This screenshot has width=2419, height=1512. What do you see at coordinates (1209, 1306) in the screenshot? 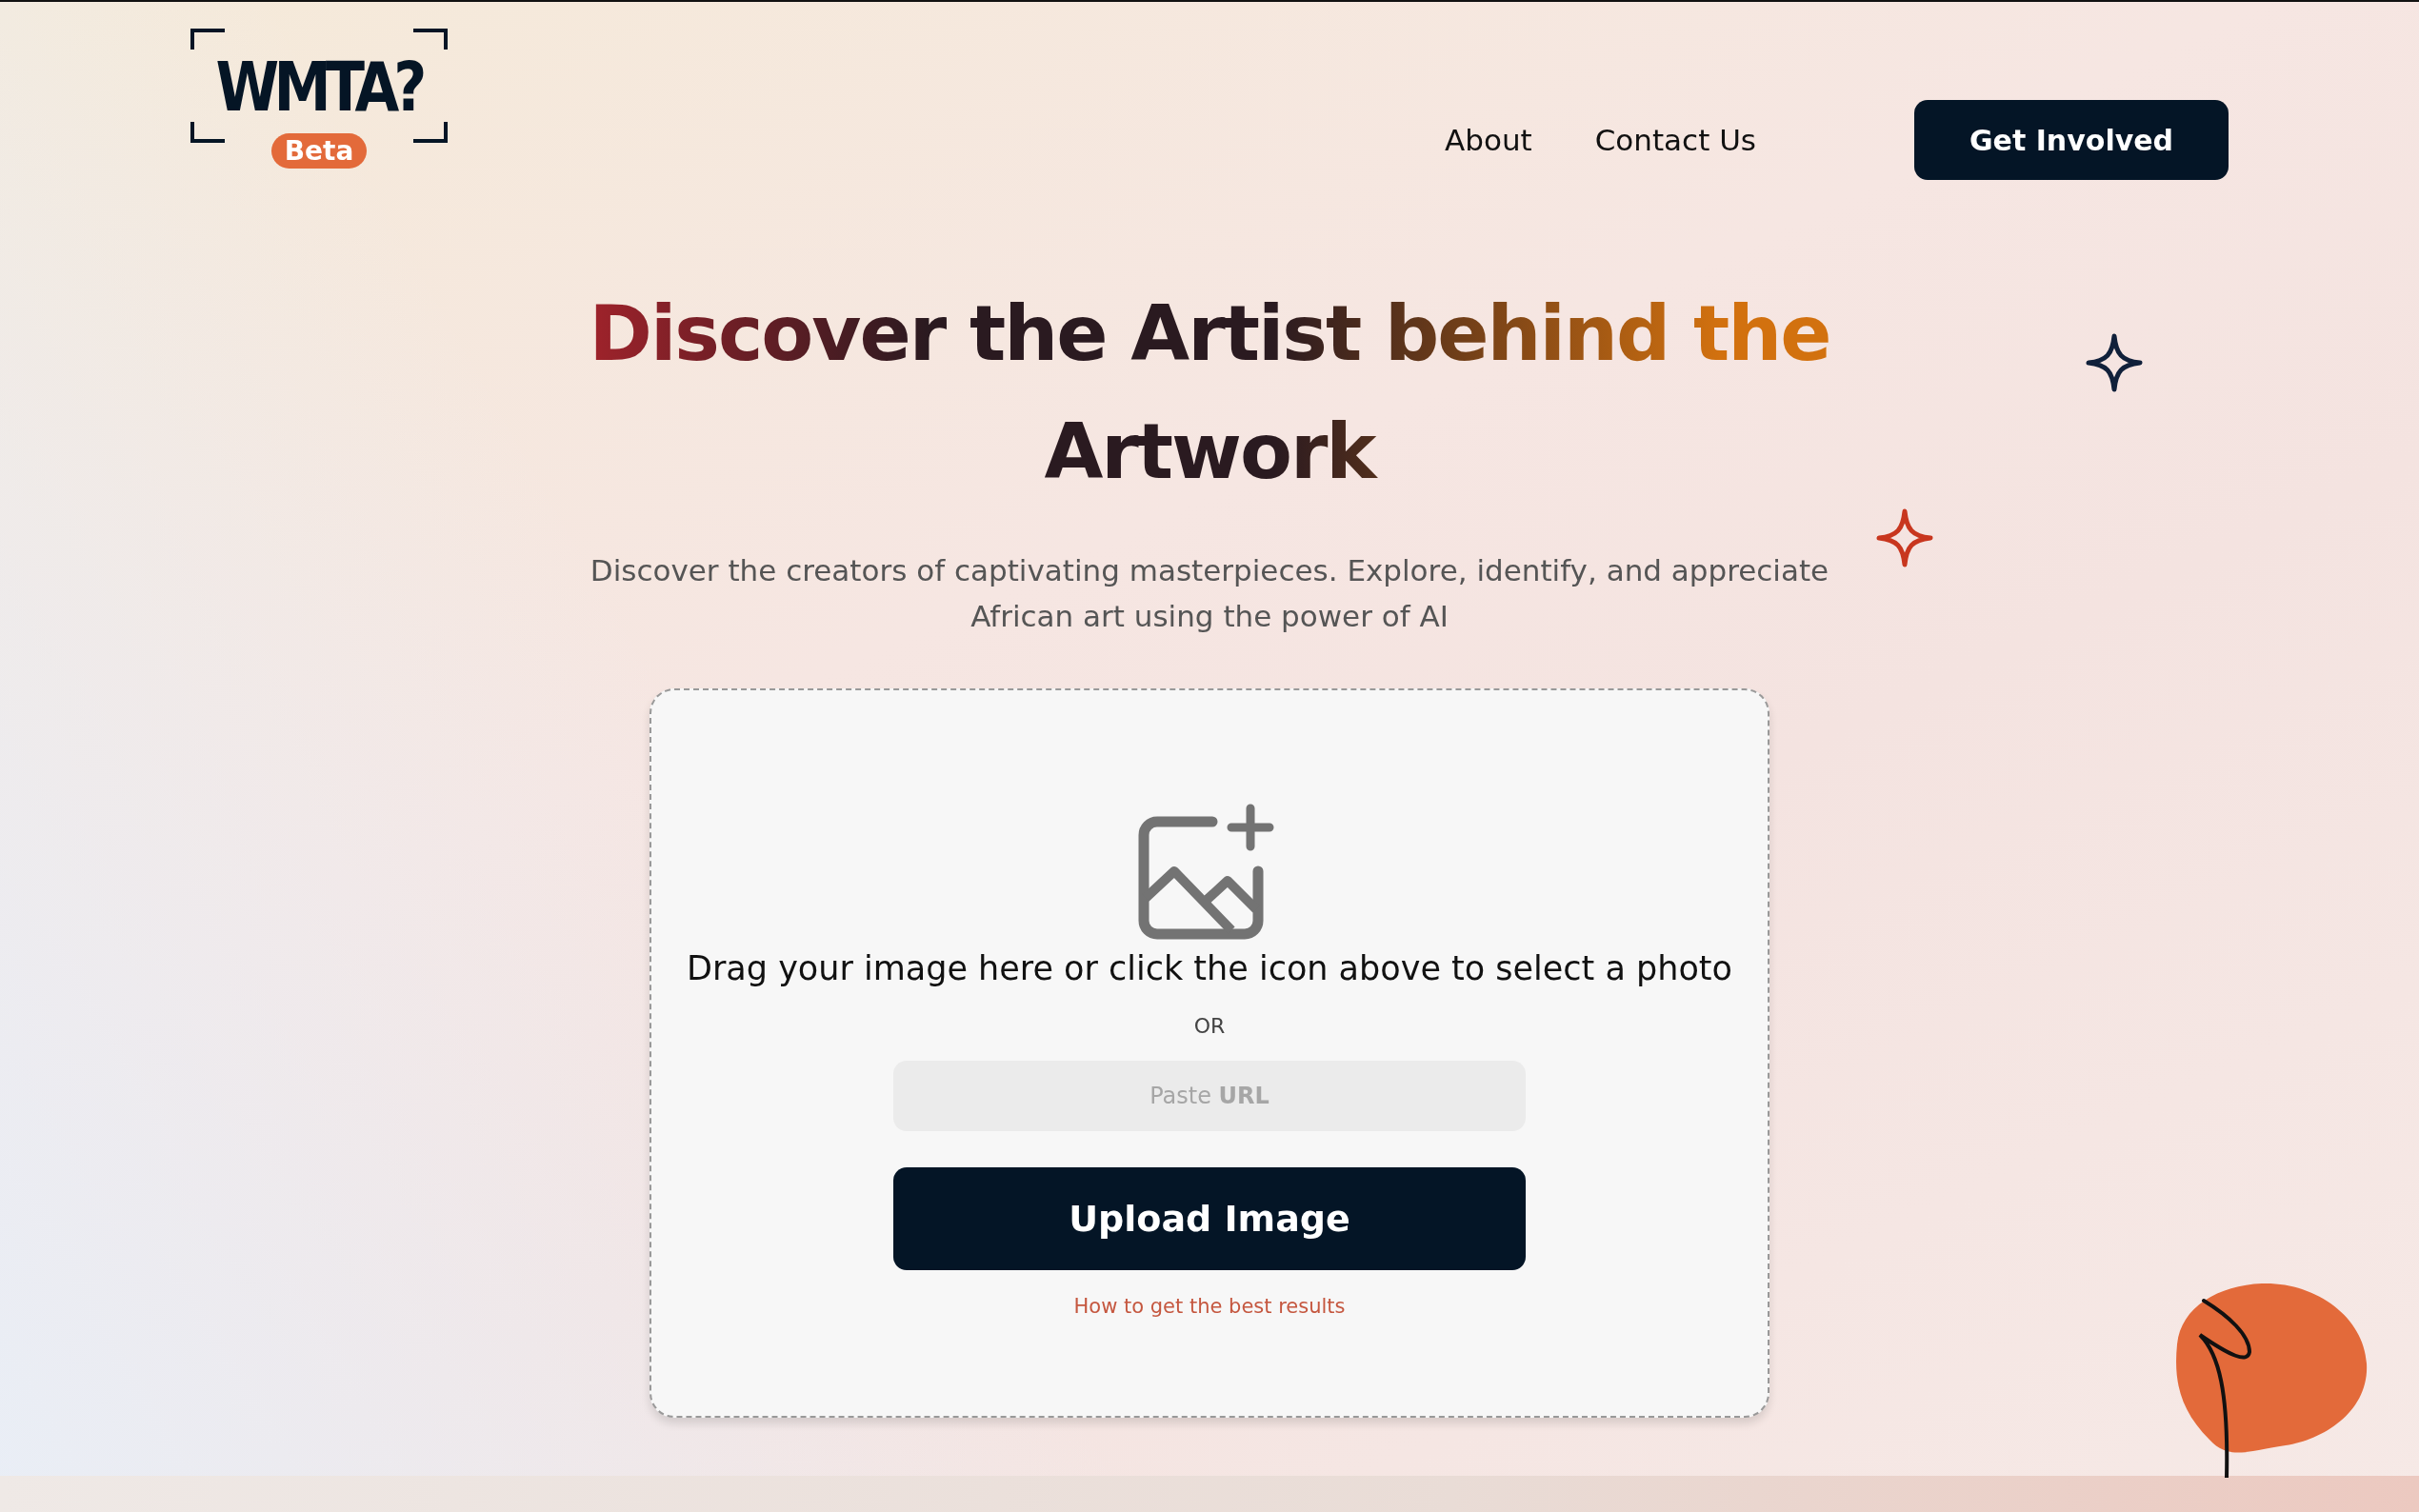
I see `help-link: How to get the best results` at bounding box center [1209, 1306].